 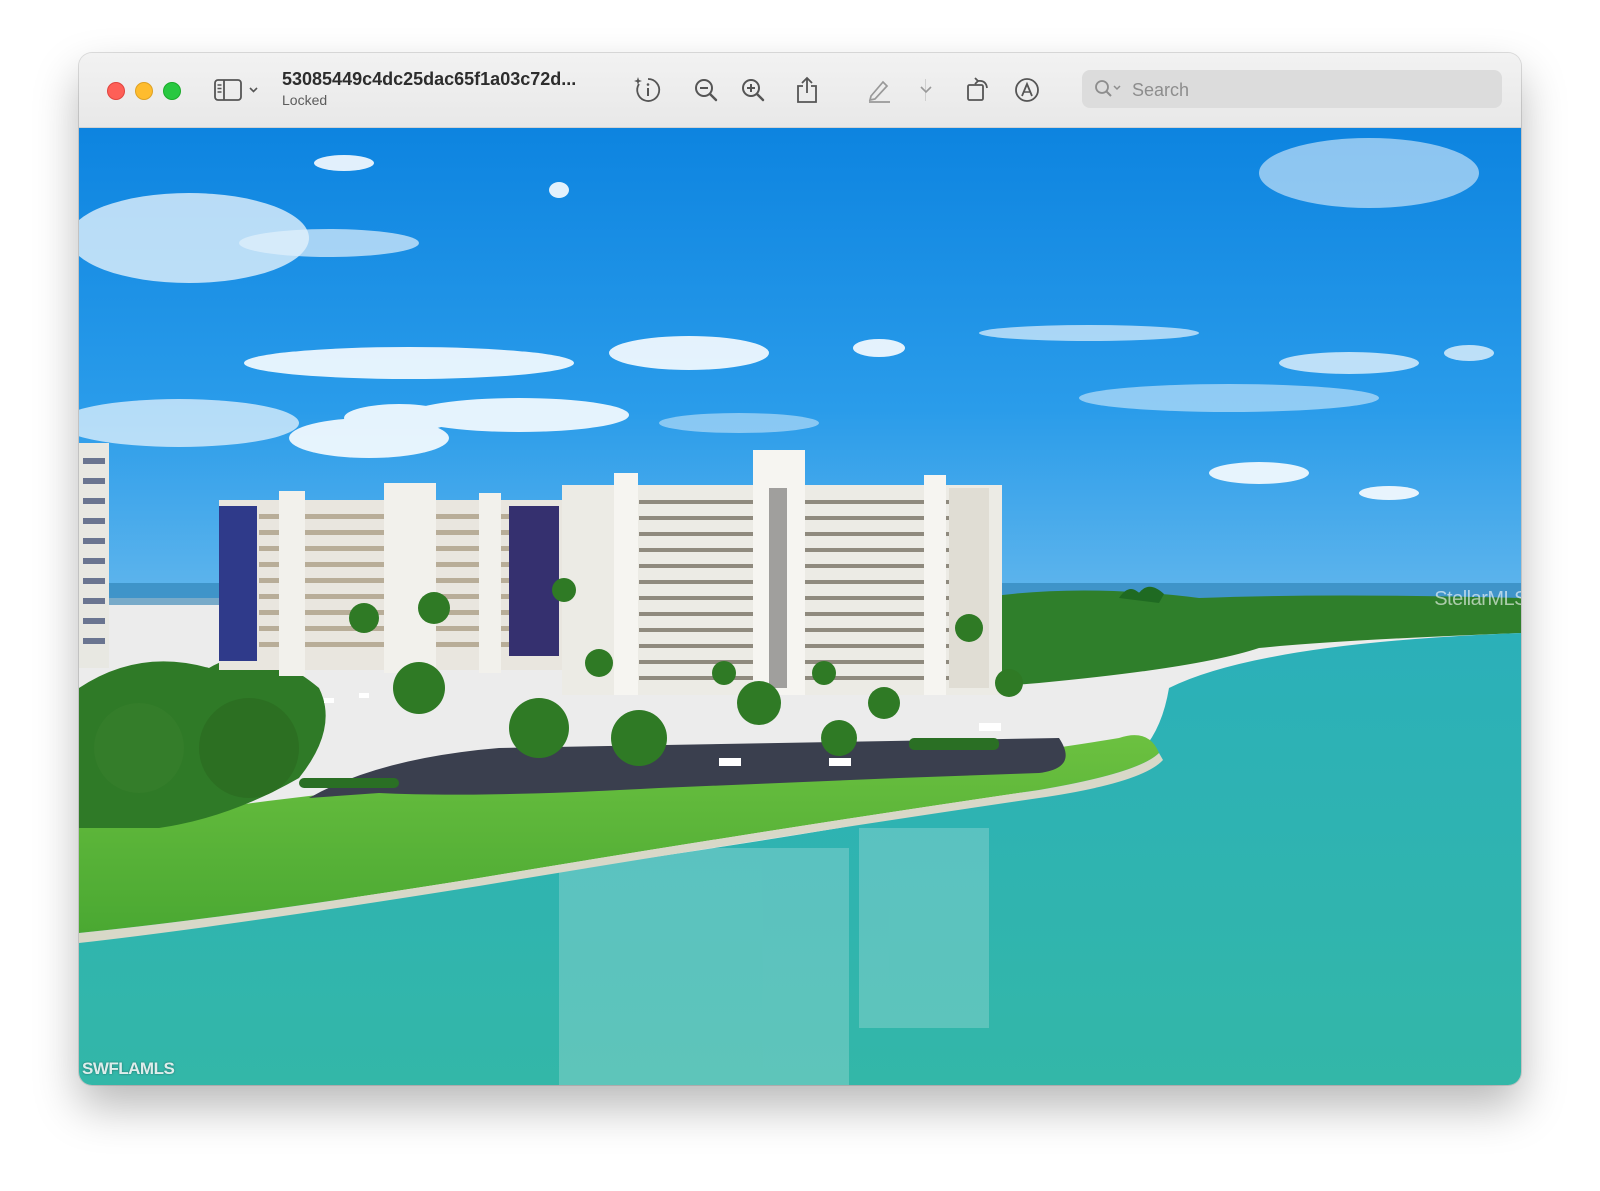 I want to click on pen-icon, so click(x=879, y=90).